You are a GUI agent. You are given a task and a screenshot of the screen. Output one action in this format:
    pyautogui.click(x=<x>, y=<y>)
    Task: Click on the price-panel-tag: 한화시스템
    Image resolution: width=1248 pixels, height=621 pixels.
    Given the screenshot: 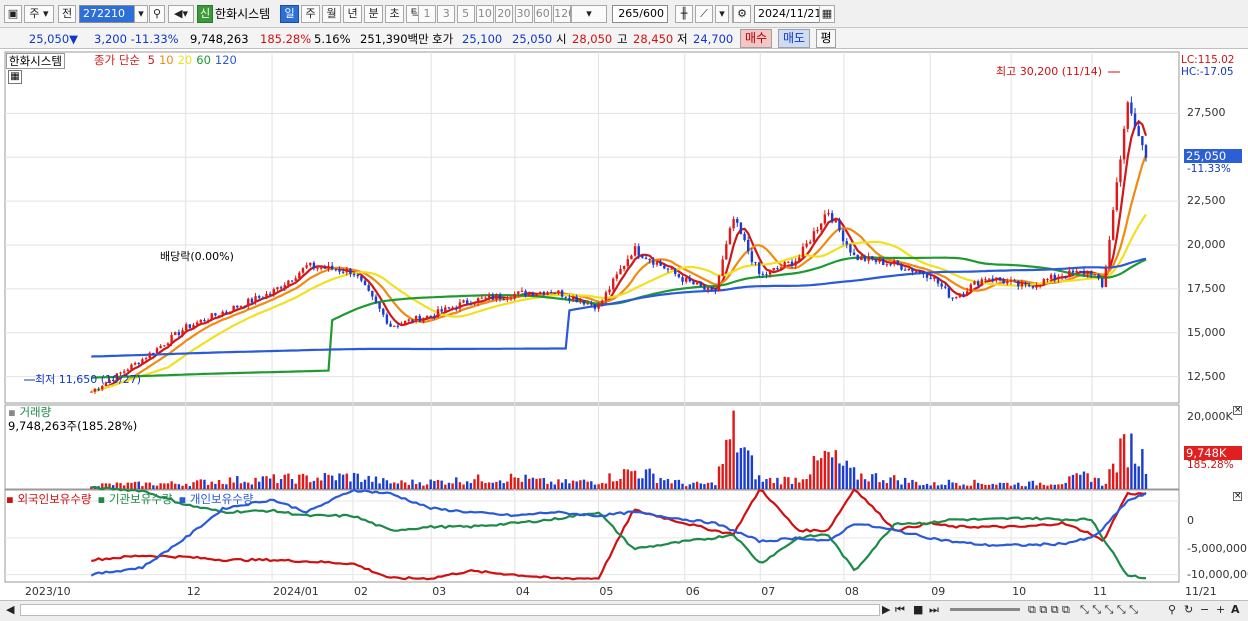 What is the action you would take?
    pyautogui.click(x=35, y=61)
    